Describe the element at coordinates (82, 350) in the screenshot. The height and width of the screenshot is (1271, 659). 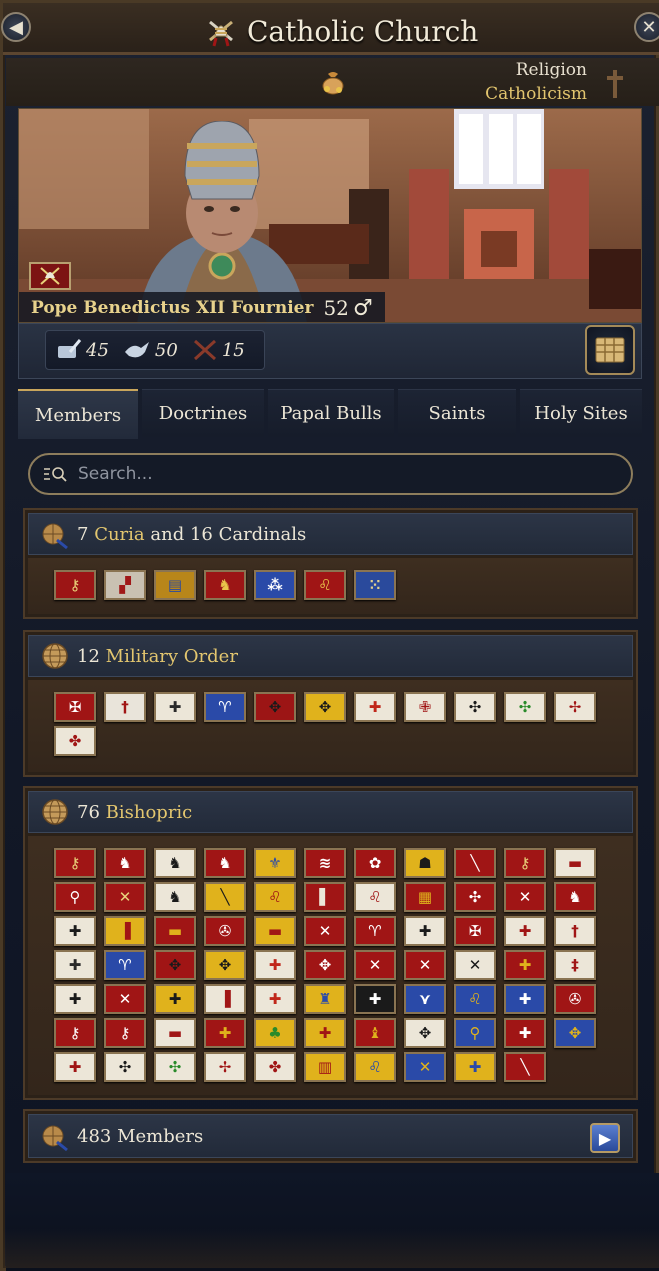
I see `diplomacy-stat: 45` at that location.